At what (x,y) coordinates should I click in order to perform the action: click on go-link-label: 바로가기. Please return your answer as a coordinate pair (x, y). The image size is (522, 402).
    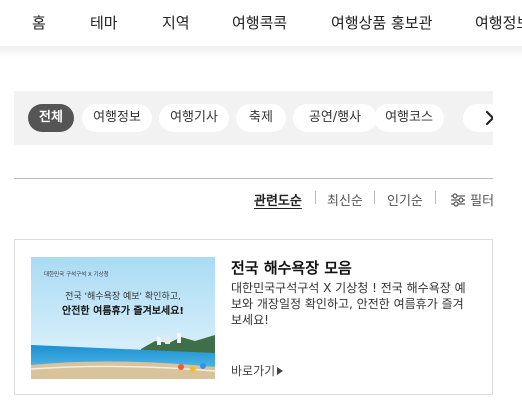
    Looking at the image, I should click on (253, 371).